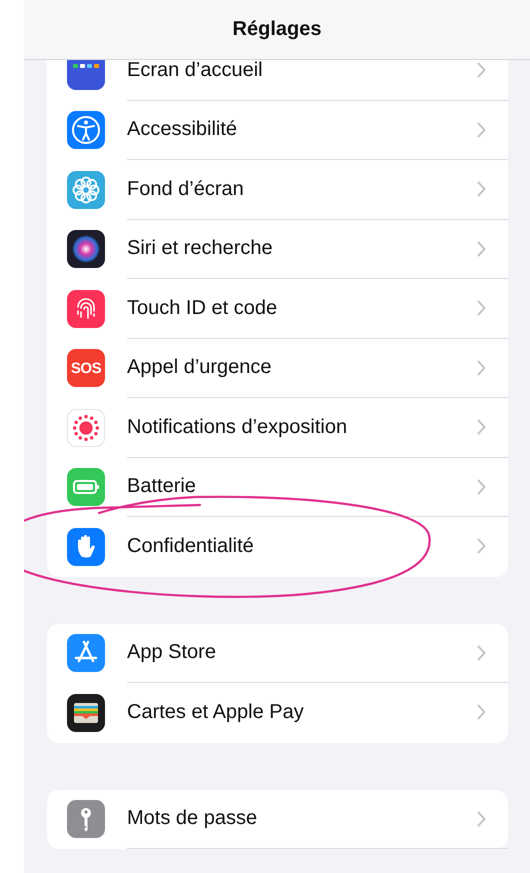 This screenshot has height=873, width=530. I want to click on settings-row: Confidentialité, so click(277, 546).